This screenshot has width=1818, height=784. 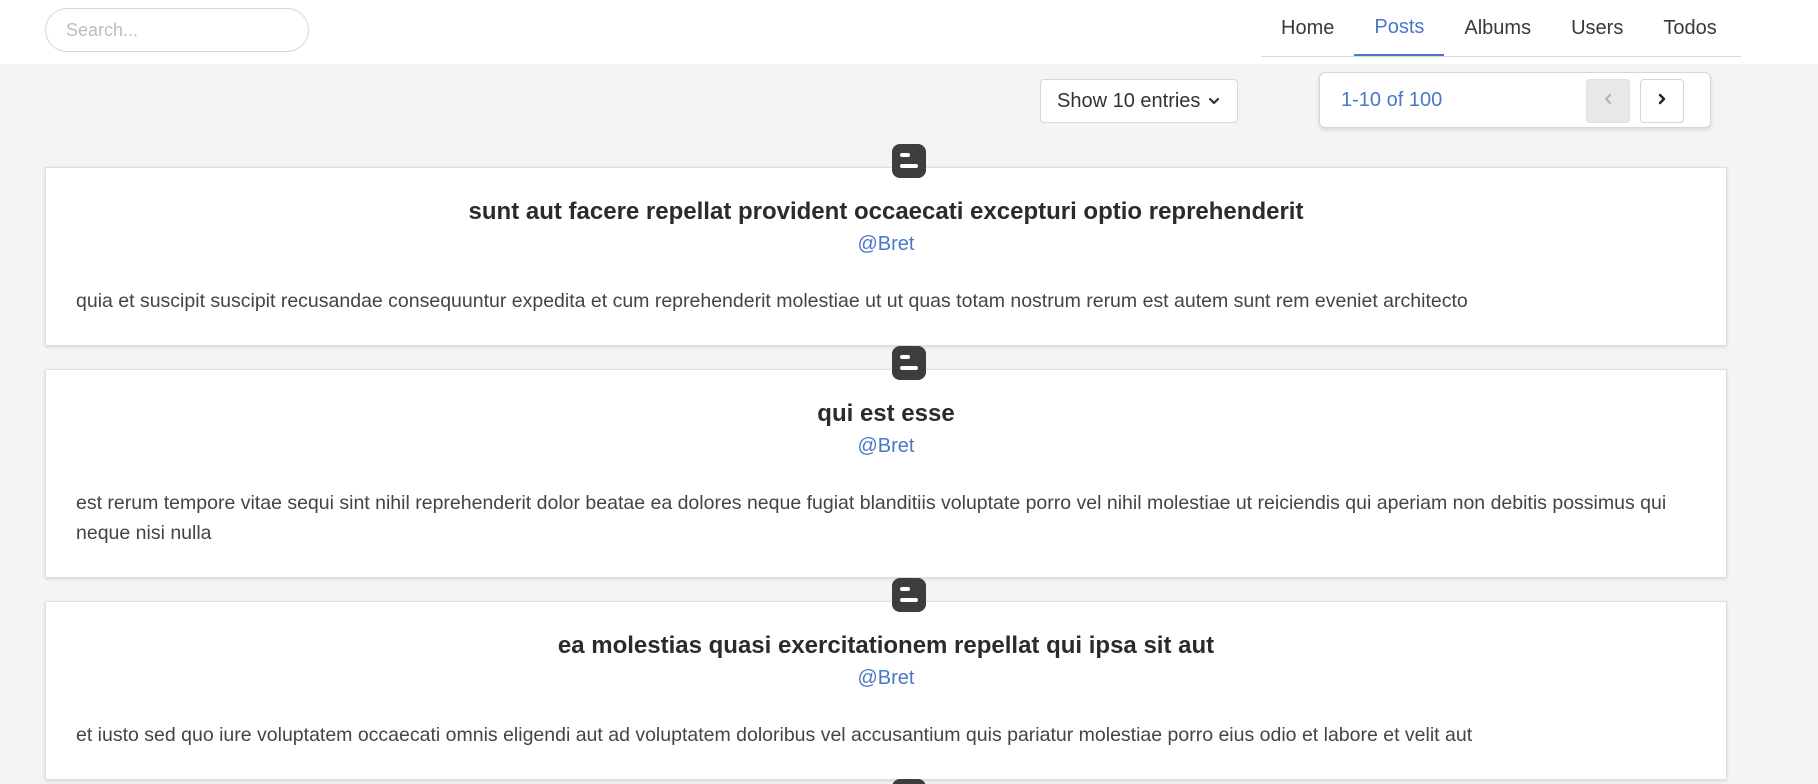 I want to click on entries-select: Show 10 entries, so click(x=1139, y=101).